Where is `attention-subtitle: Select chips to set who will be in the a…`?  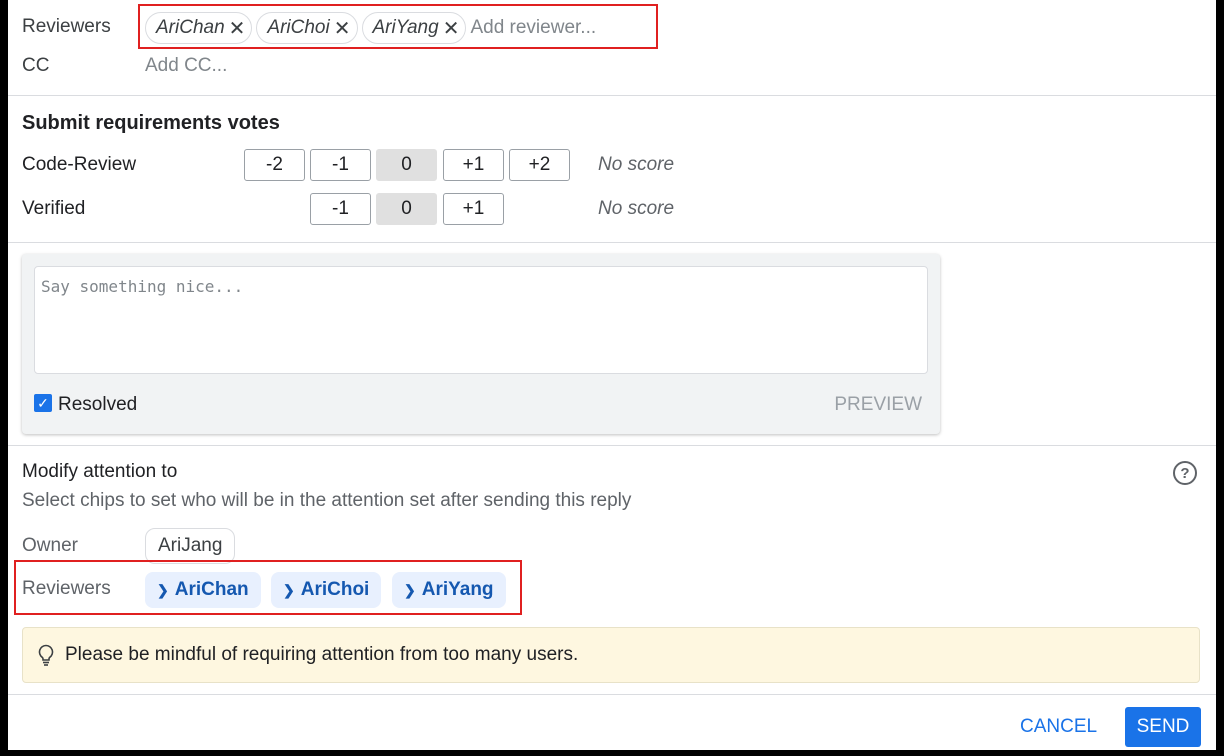
attention-subtitle: Select chips to set who will be in the a… is located at coordinates (327, 500).